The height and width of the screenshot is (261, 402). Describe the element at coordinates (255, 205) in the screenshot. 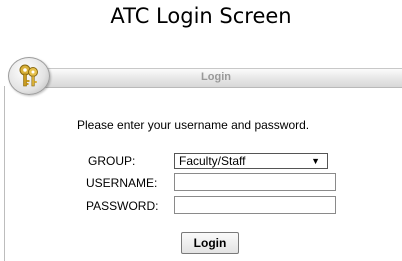

I see `password-input` at that location.